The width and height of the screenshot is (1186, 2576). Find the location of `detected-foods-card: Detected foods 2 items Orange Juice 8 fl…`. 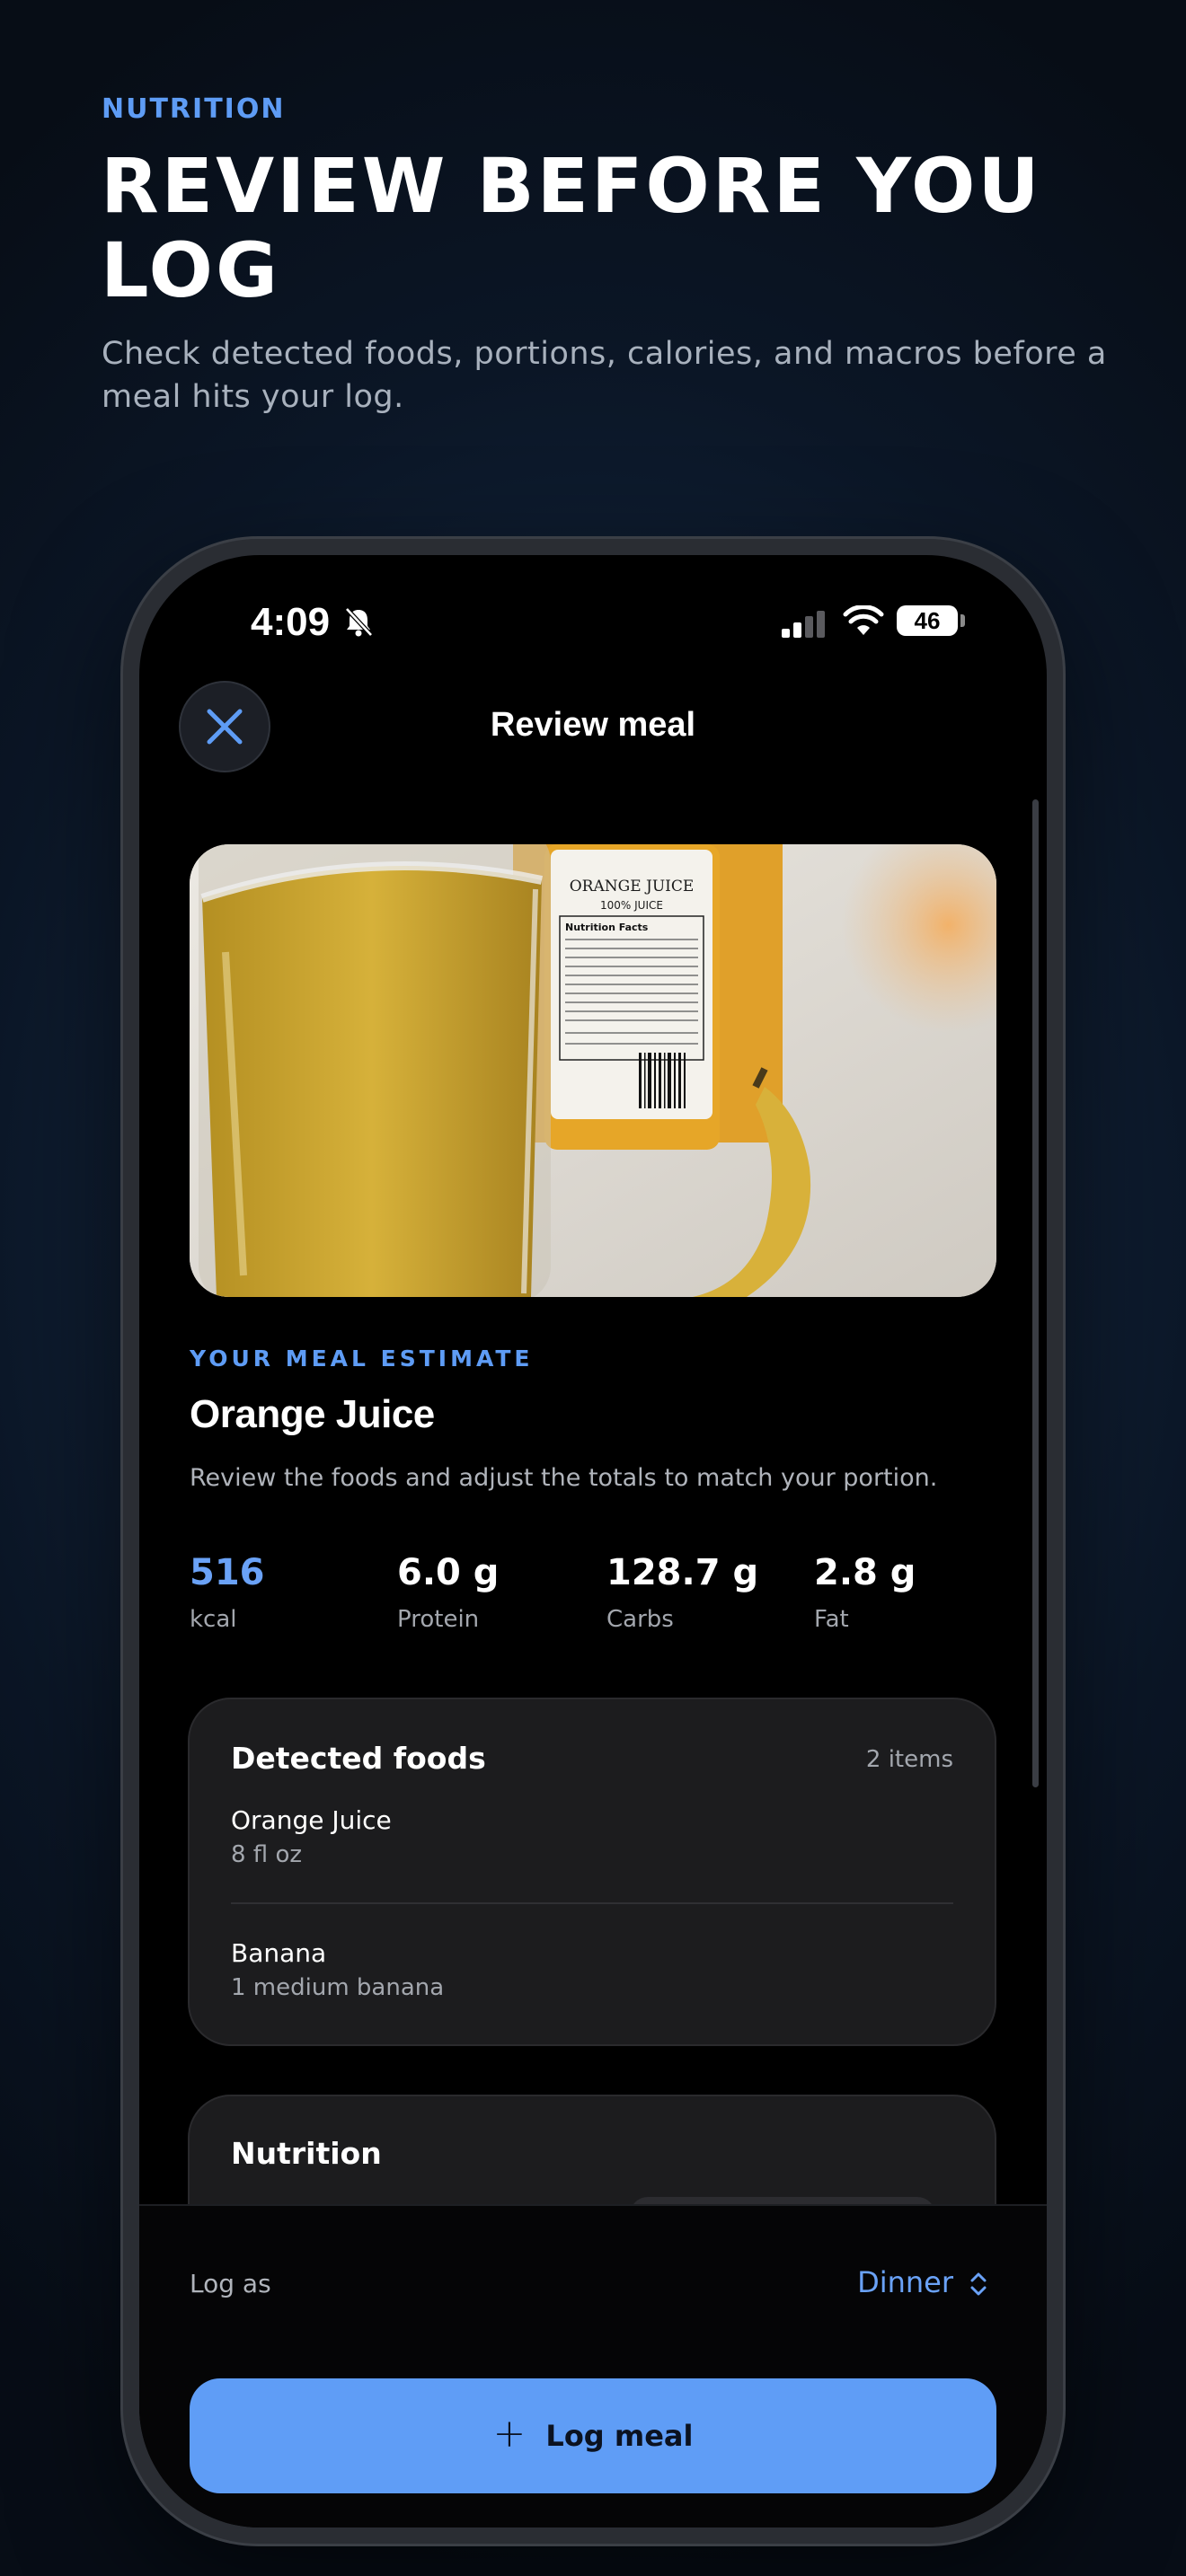

detected-foods-card: Detected foods 2 items Orange Juice 8 fl… is located at coordinates (592, 1871).